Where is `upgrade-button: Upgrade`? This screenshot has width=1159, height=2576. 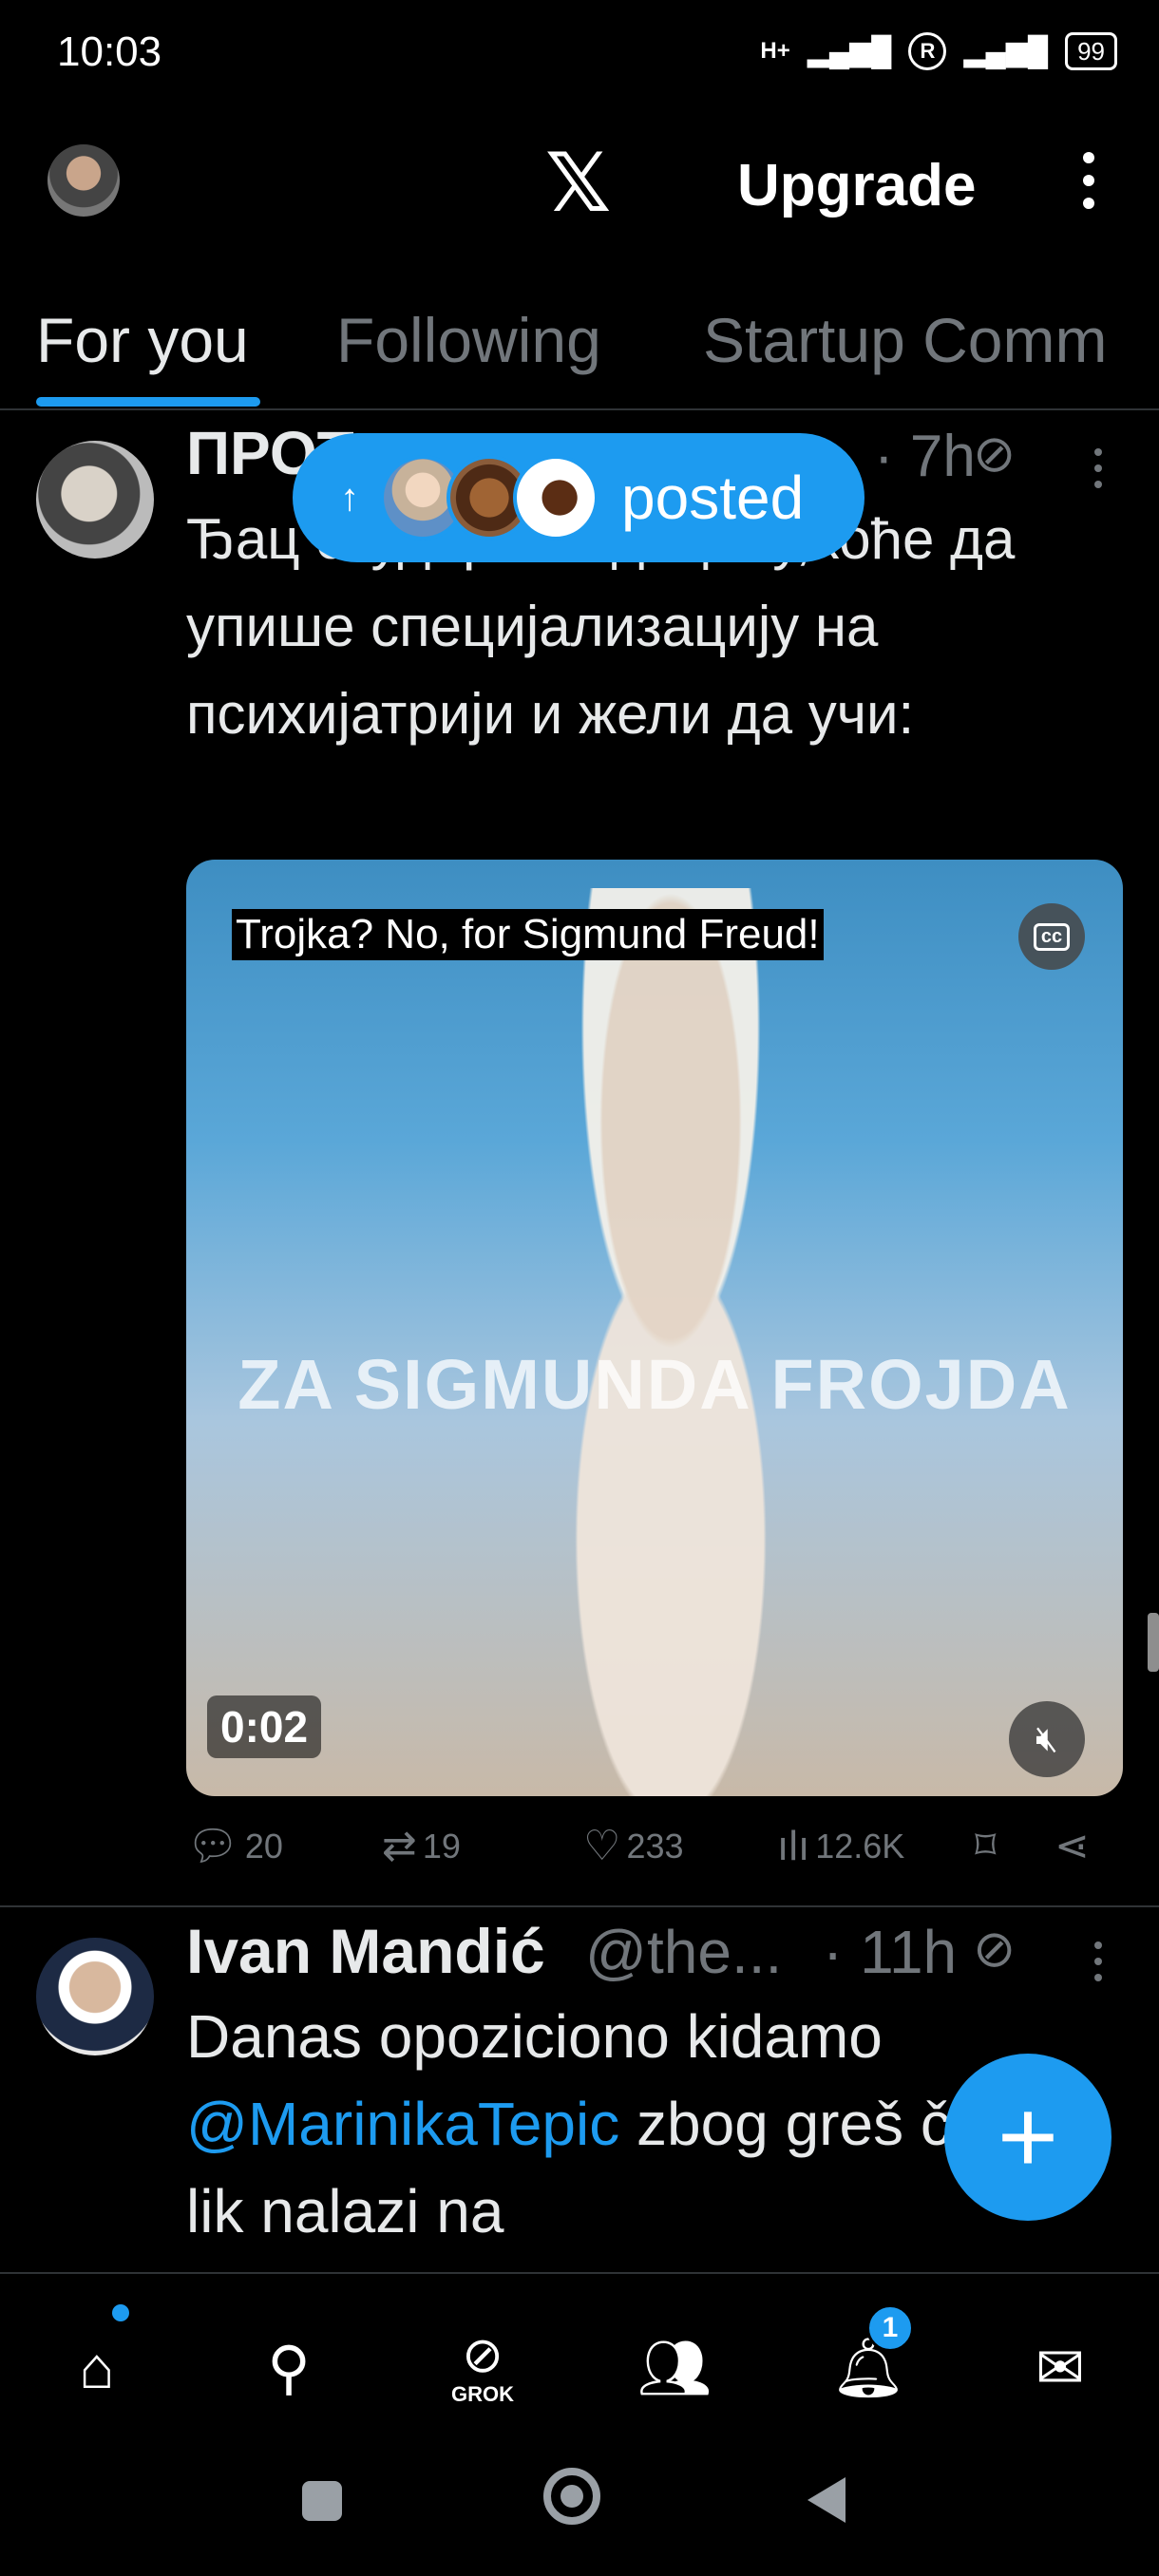 upgrade-button: Upgrade is located at coordinates (856, 185).